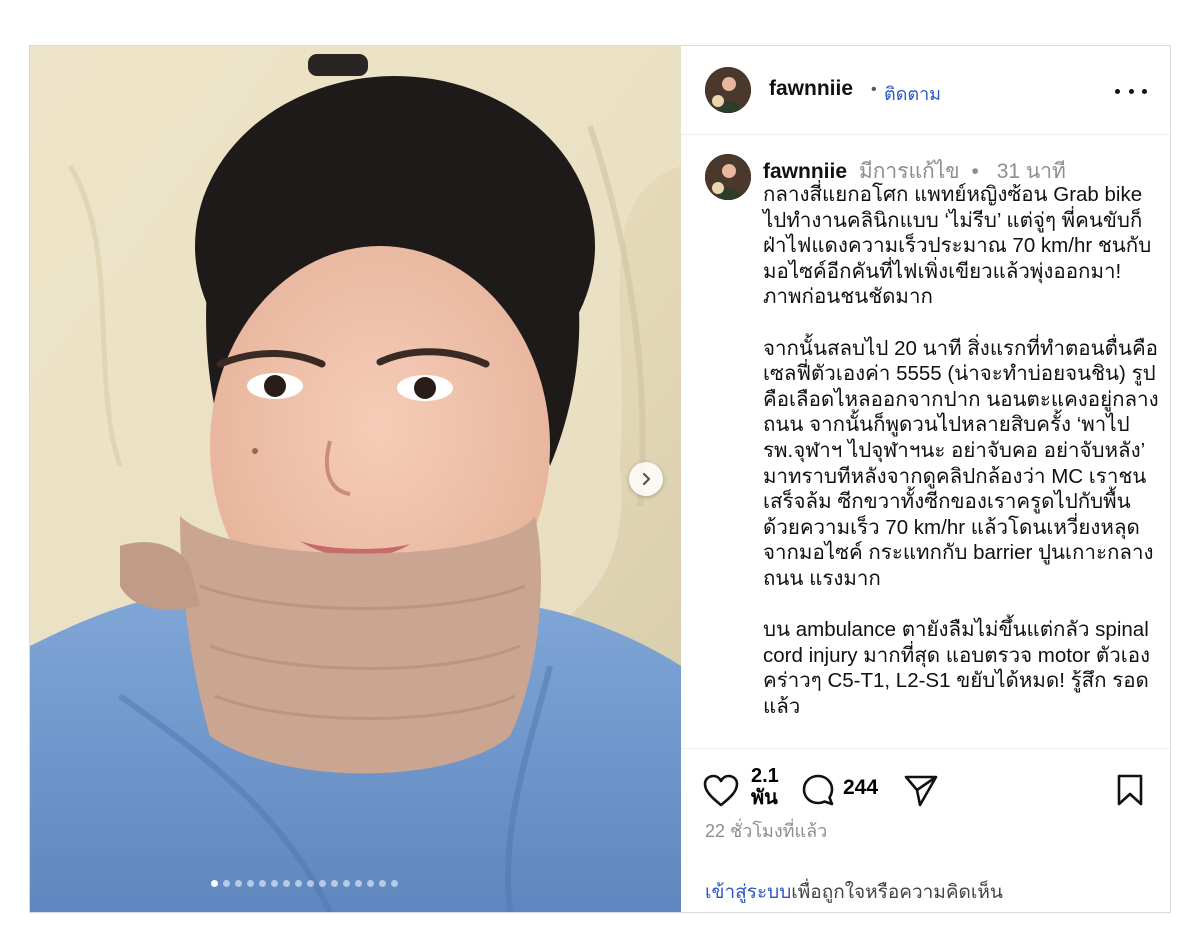  What do you see at coordinates (811, 89) in the screenshot?
I see `username-link: fawnniie` at bounding box center [811, 89].